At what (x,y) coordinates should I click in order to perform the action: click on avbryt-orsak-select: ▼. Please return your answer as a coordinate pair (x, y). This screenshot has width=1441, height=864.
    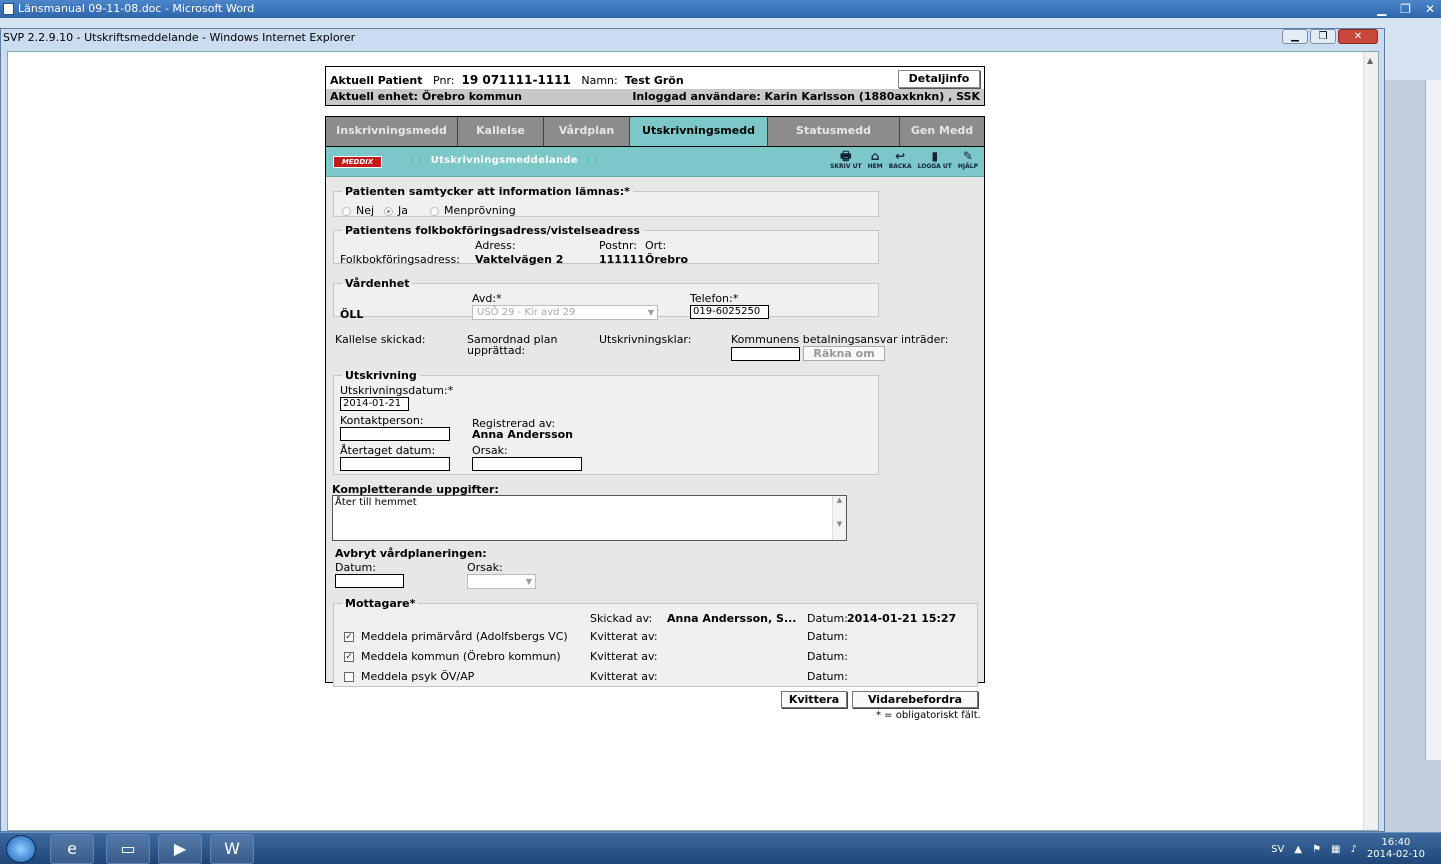
    Looking at the image, I should click on (501, 581).